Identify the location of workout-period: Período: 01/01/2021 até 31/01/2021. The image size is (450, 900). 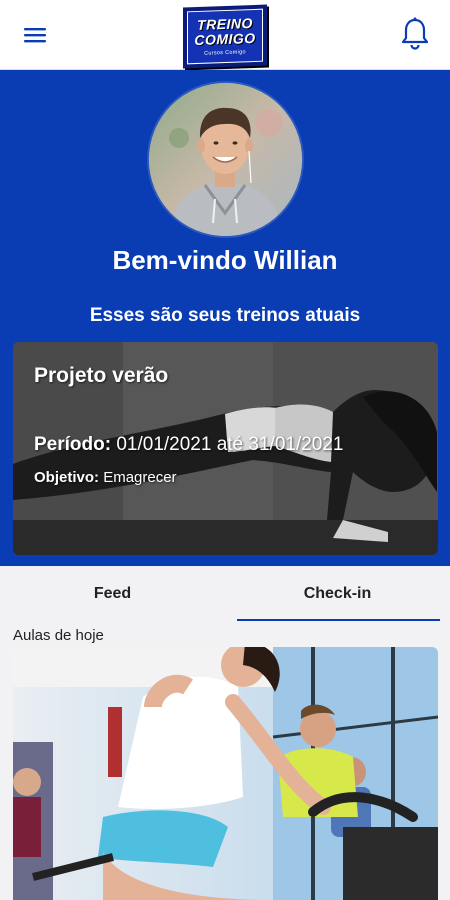
(189, 445).